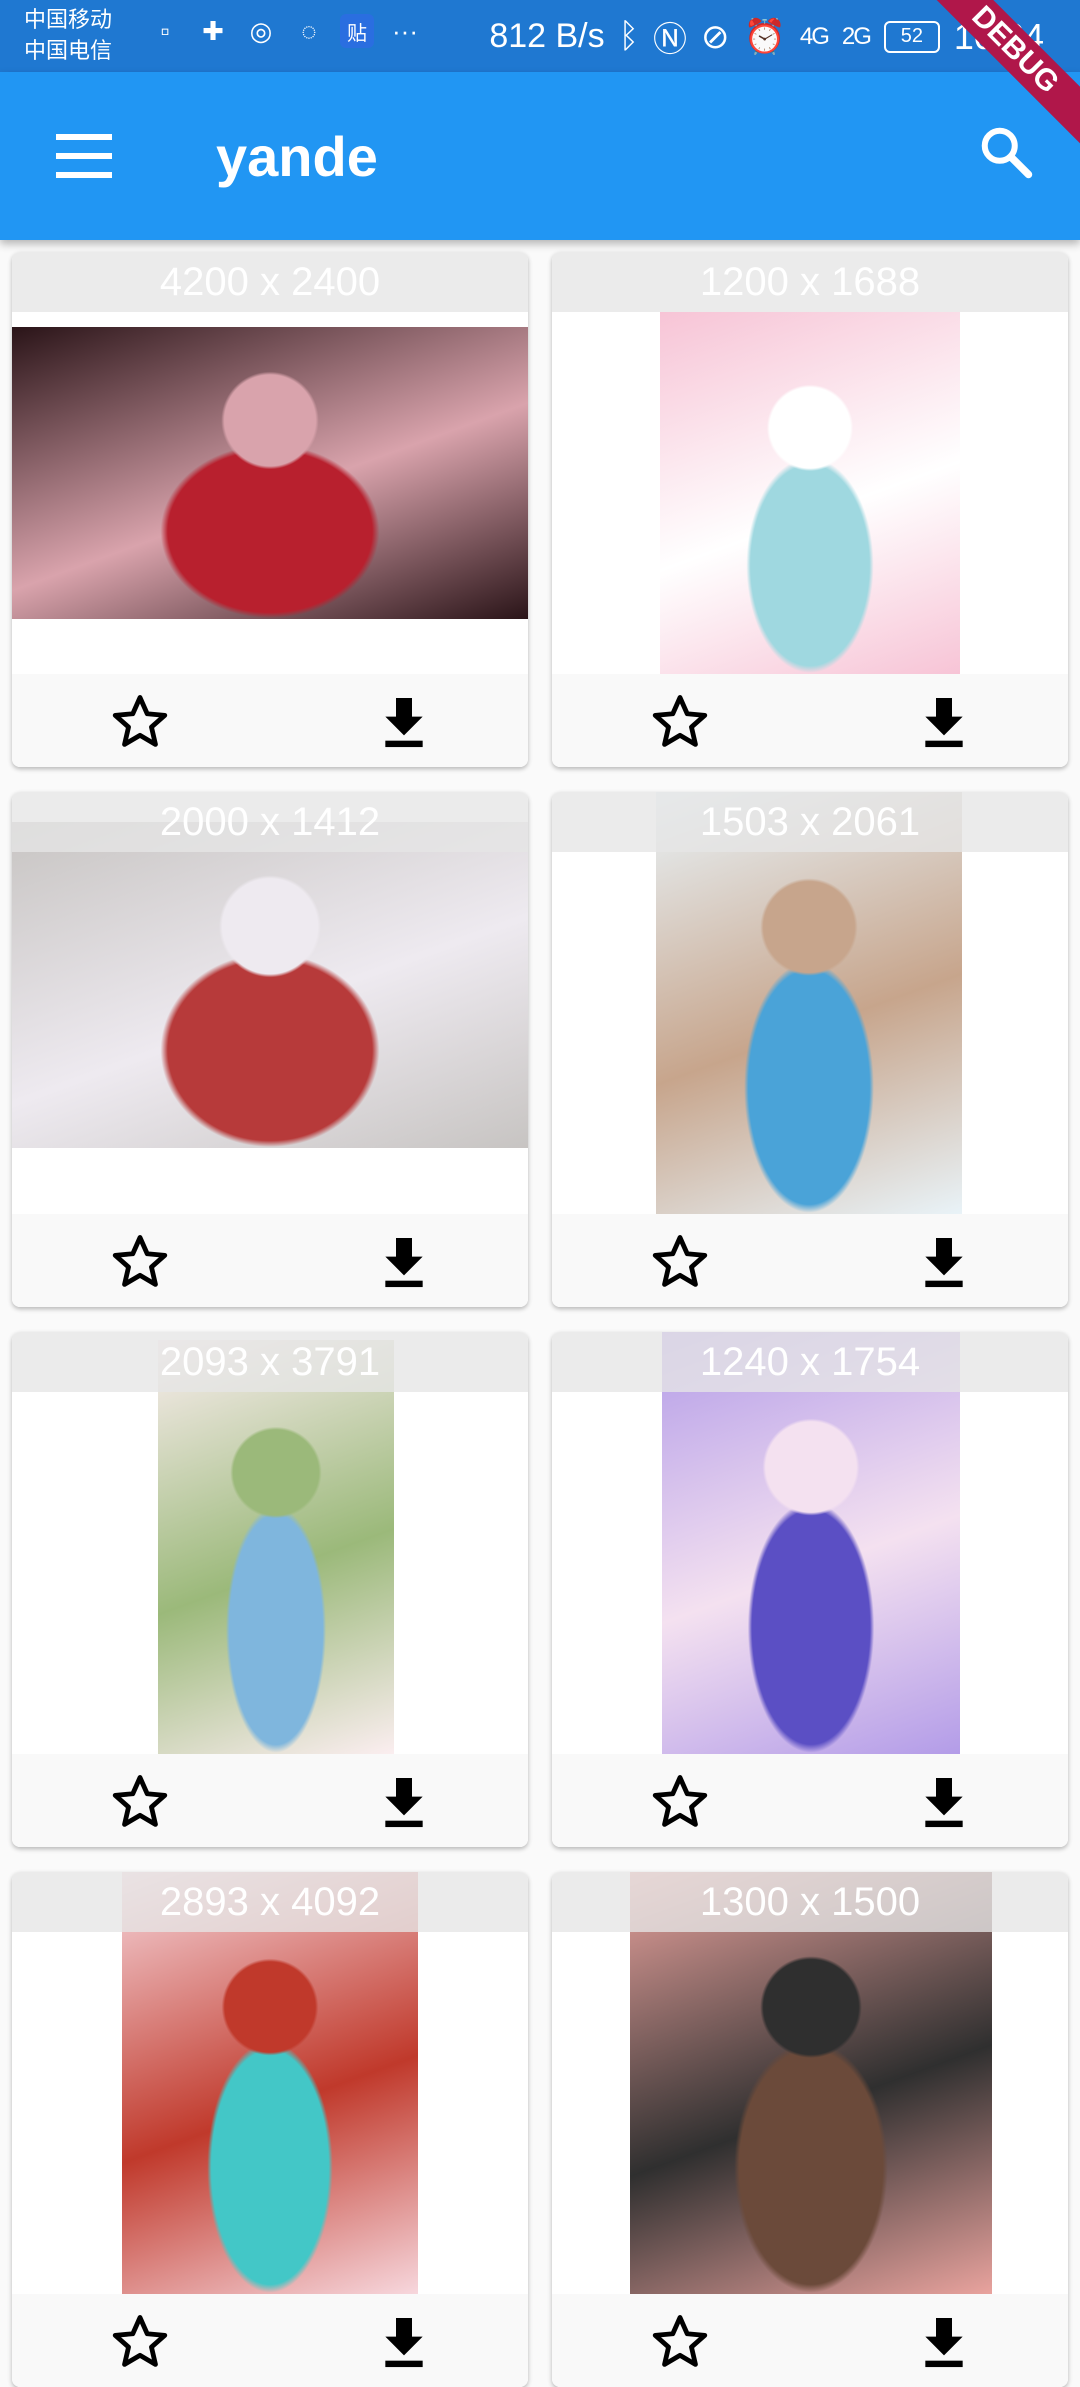  I want to click on signal-2-icon: 2G, so click(856, 36).